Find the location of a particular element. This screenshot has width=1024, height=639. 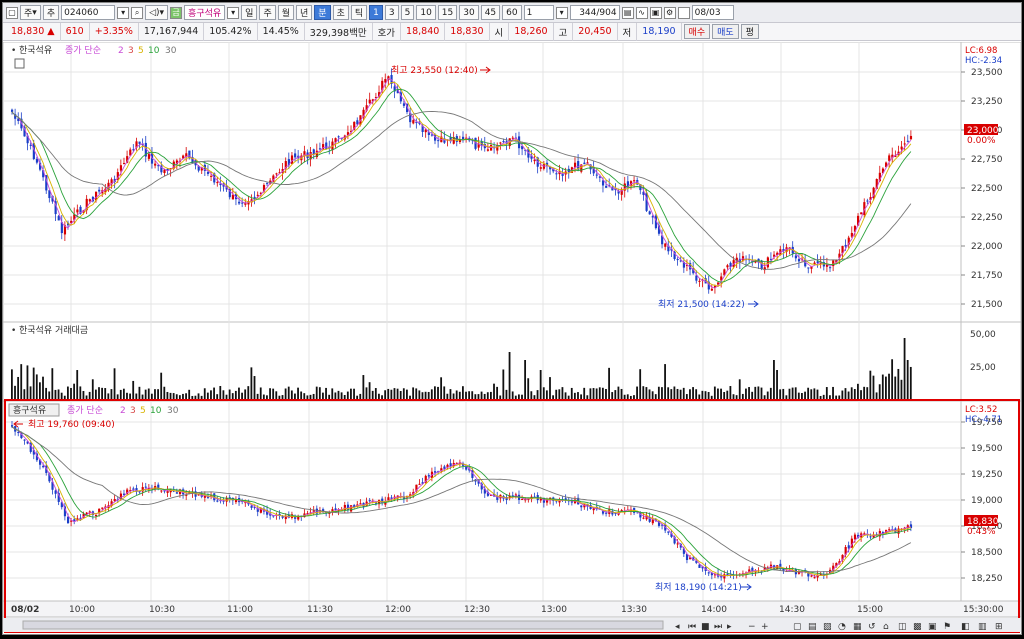

tool-icon-9: ▩ is located at coordinates (917, 627).